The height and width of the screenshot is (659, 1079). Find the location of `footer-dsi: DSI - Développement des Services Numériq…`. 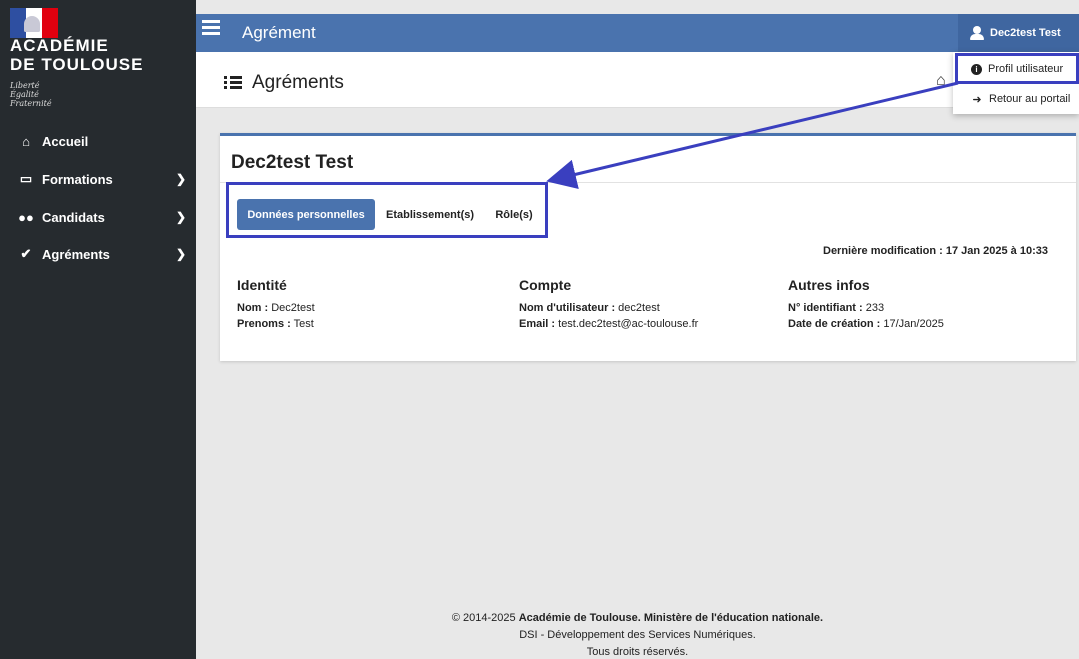

footer-dsi: DSI - Développement des Services Numériq… is located at coordinates (637, 635).